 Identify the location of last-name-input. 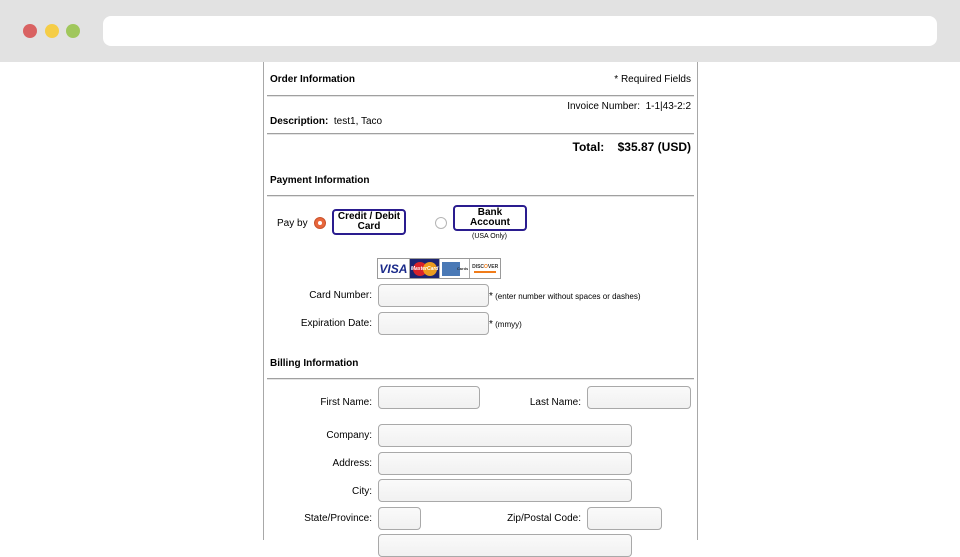
(639, 397).